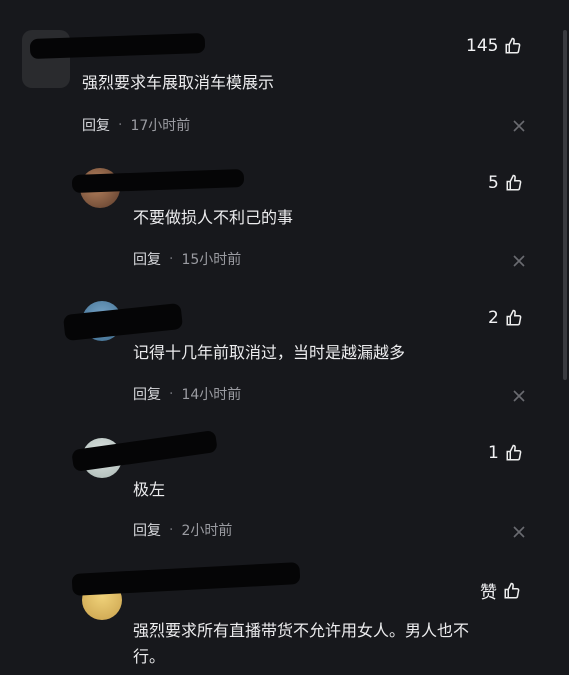 The width and height of the screenshot is (569, 675). What do you see at coordinates (149, 656) in the screenshot?
I see `comment-text-line-2: 行。` at bounding box center [149, 656].